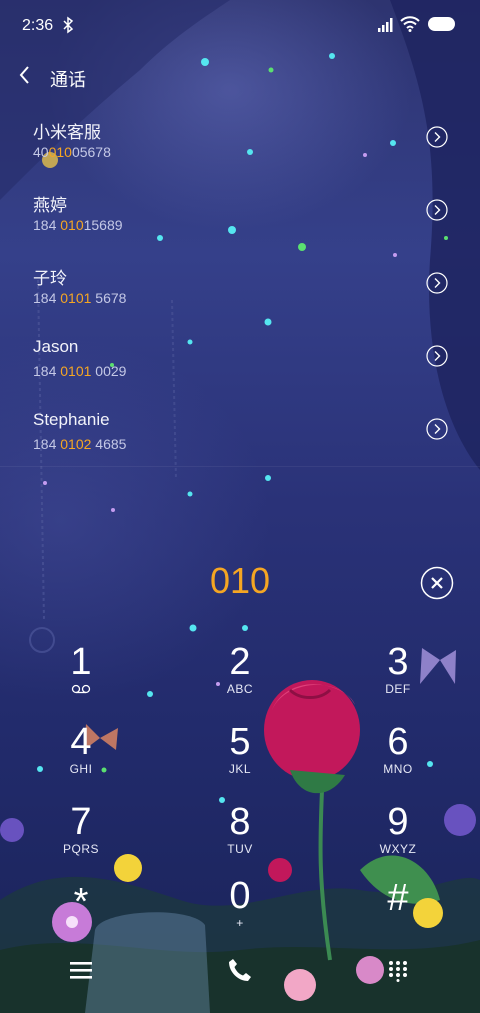 The height and width of the screenshot is (1013, 480). Describe the element at coordinates (240, 822) in the screenshot. I see `key-digit: 8` at that location.